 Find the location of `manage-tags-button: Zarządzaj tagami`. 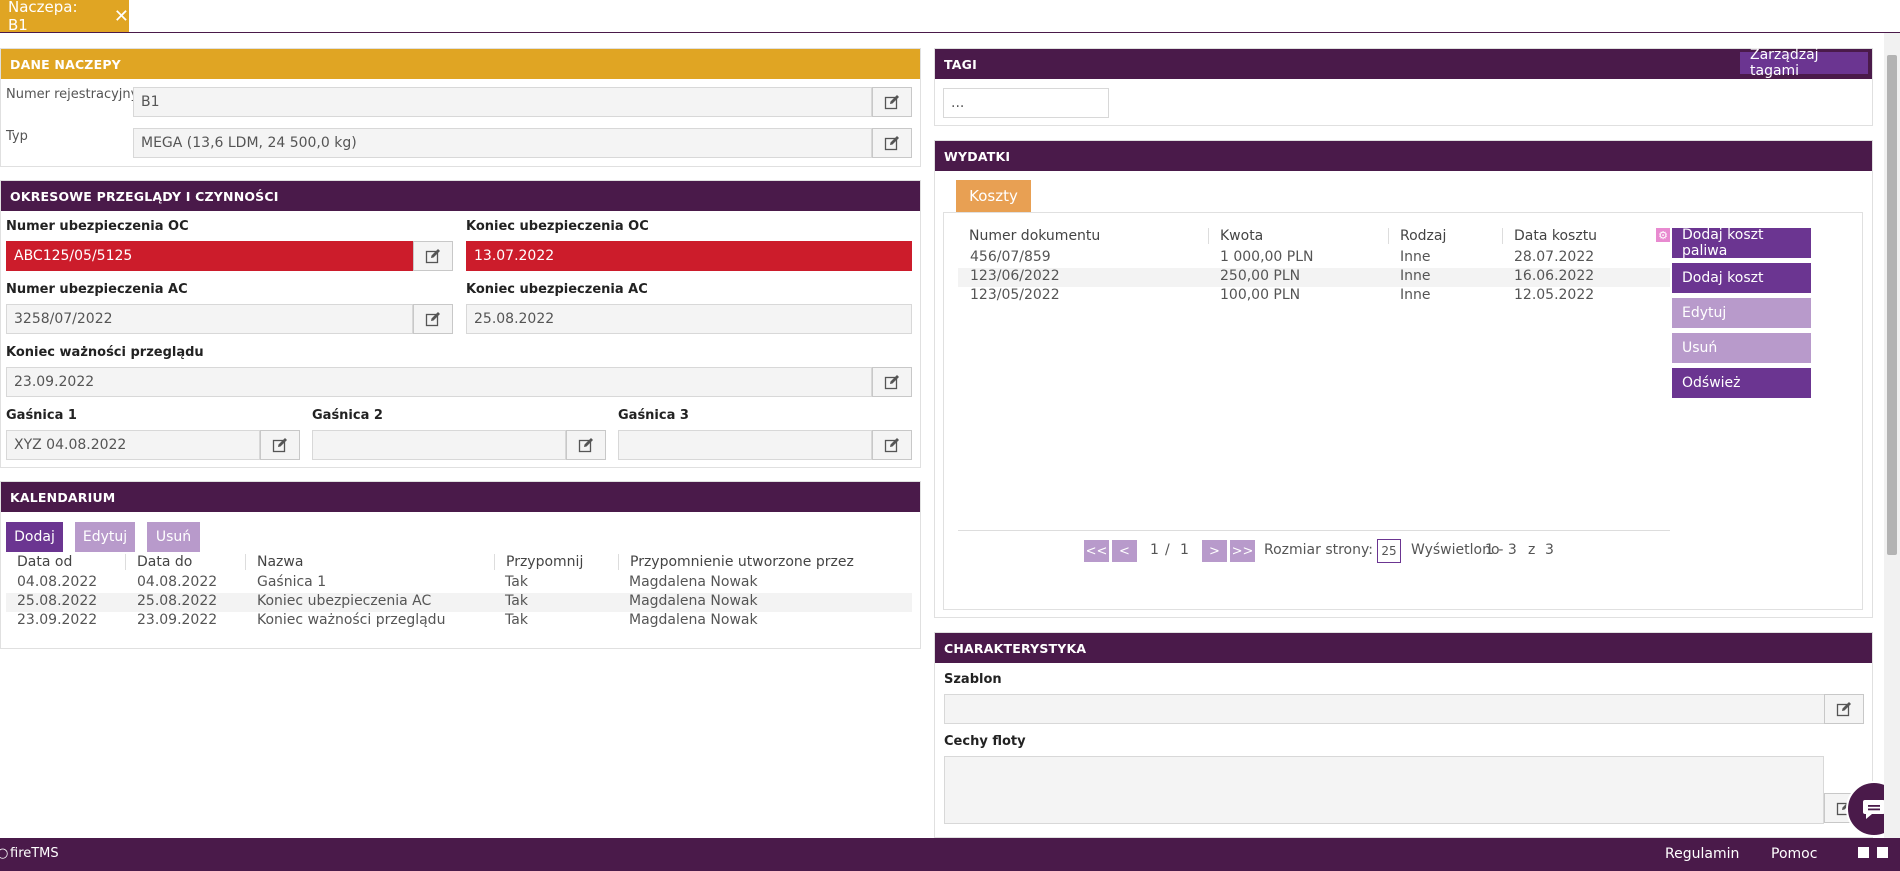

manage-tags-button: Zarządzaj tagami is located at coordinates (1804, 63).